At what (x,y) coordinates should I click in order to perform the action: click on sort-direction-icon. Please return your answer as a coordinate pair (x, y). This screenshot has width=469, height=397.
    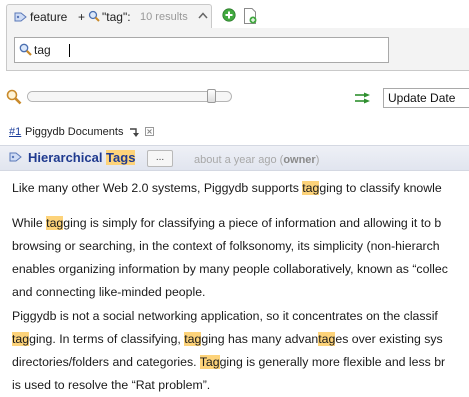
    Looking at the image, I should click on (363, 98).